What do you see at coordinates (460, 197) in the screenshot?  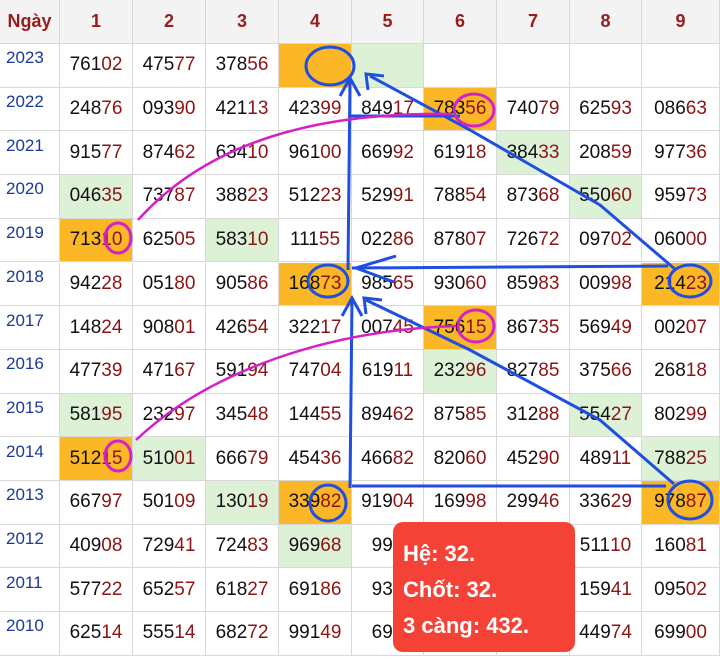 I see `table-cell: 788 54` at bounding box center [460, 197].